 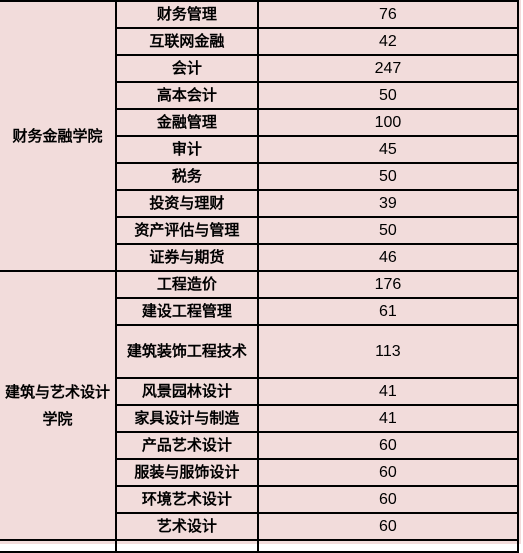 I want to click on count-cell: 76, so click(x=388, y=14).